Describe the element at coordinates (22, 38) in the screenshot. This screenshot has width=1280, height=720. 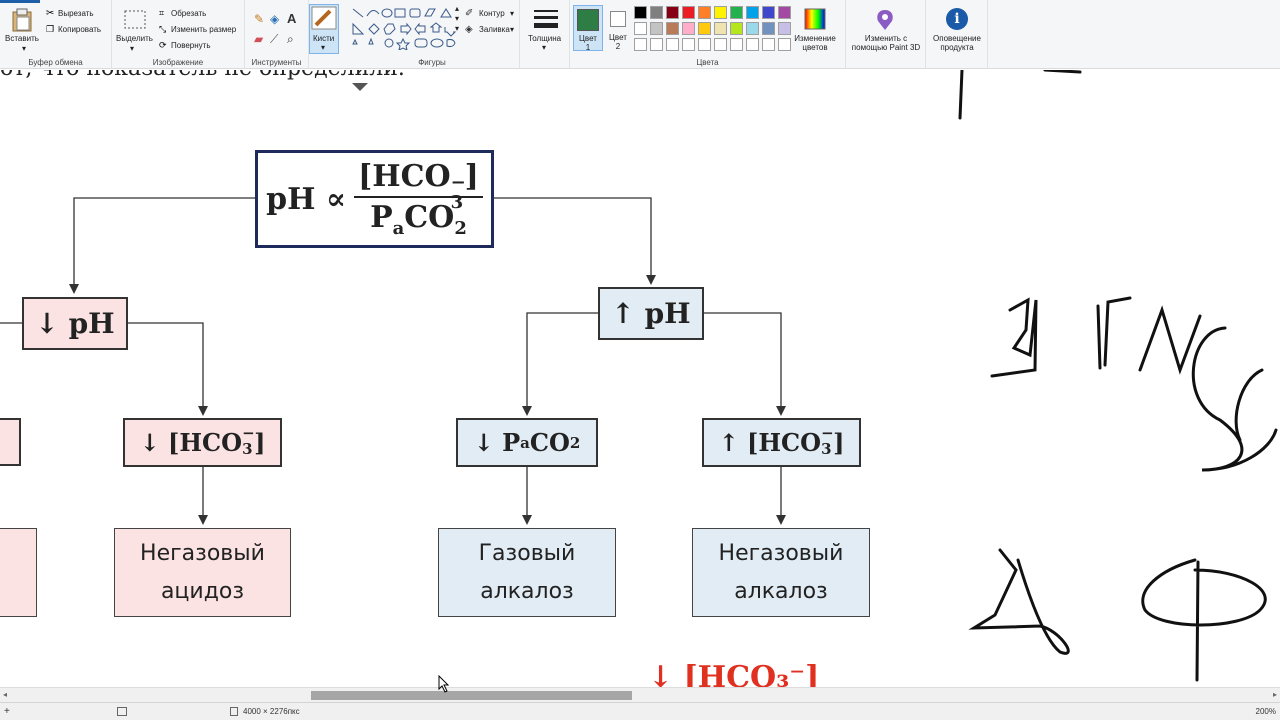
I see `paste-button: Вставить` at that location.